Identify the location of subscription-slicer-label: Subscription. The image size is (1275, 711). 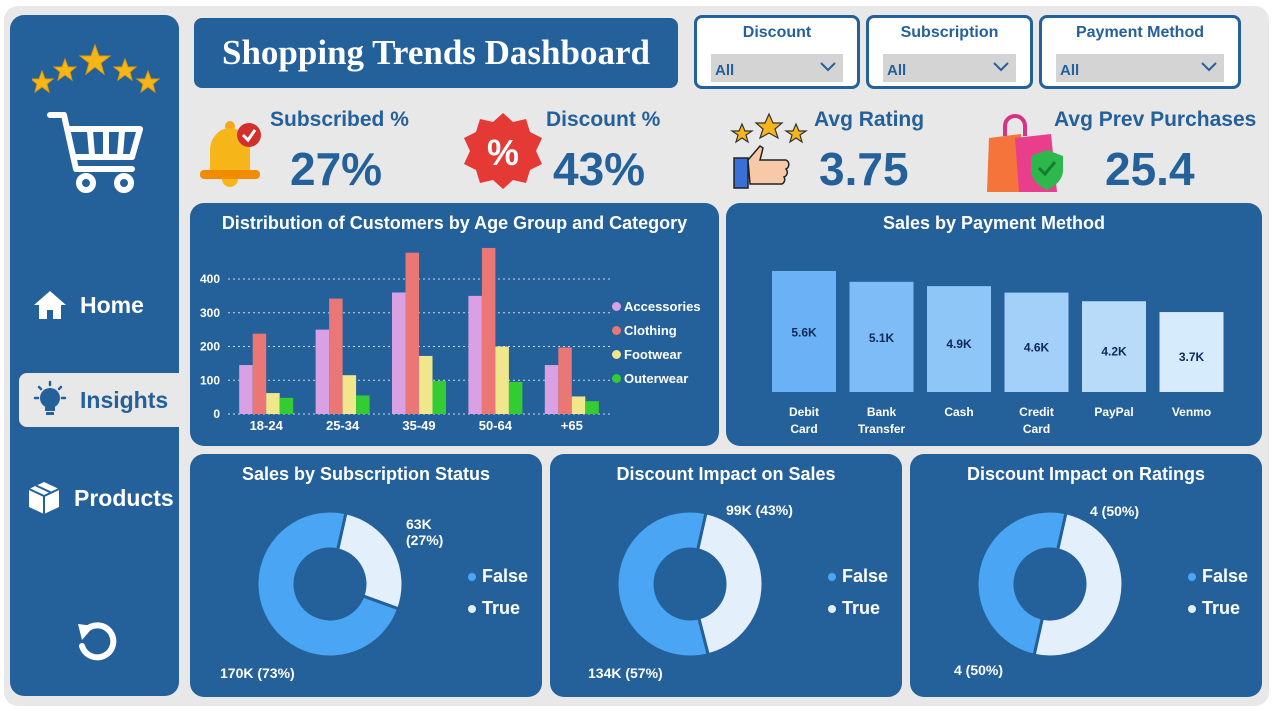
(949, 32).